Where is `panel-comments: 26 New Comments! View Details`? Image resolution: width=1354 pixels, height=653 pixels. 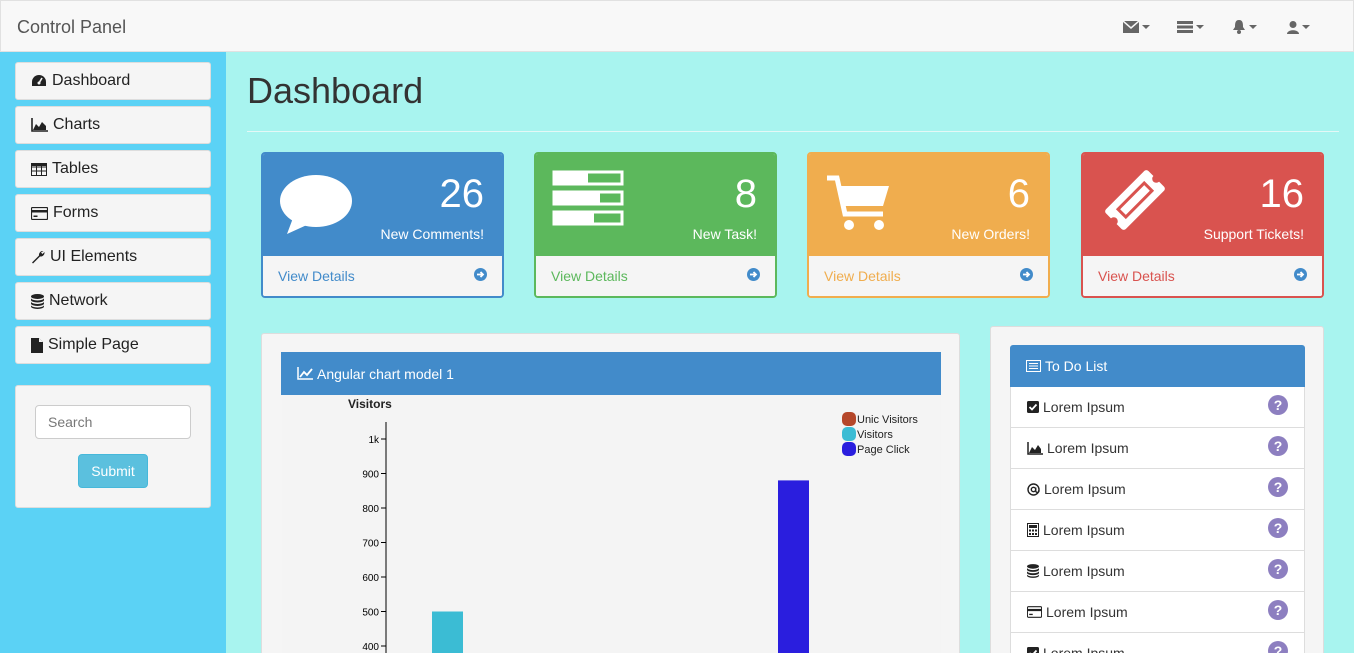 panel-comments: 26 New Comments! View Details is located at coordinates (382, 225).